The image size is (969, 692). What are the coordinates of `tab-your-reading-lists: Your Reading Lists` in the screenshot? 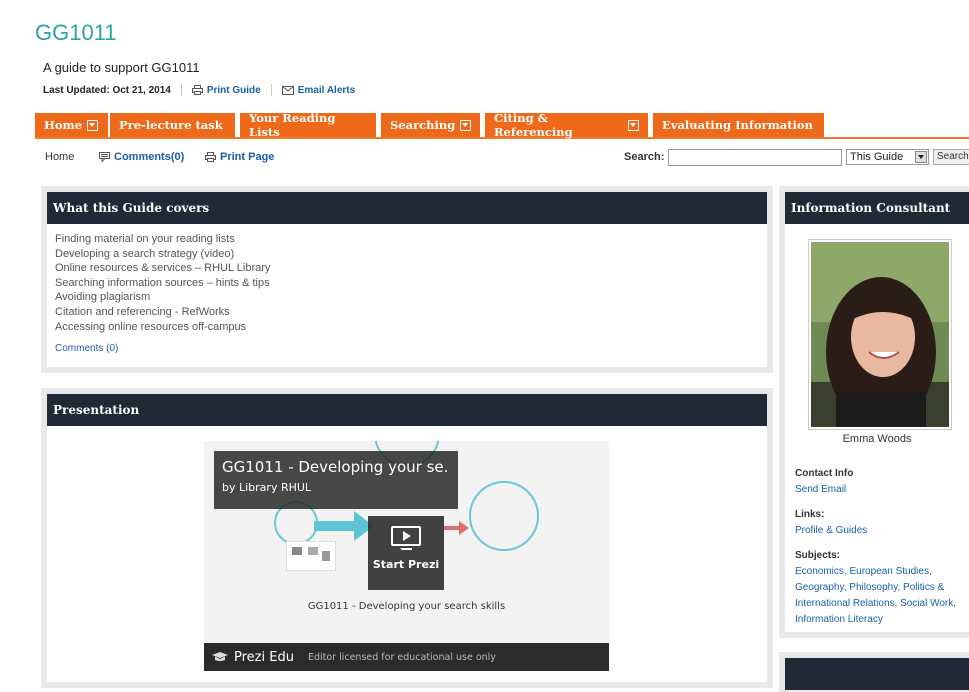 It's located at (308, 125).